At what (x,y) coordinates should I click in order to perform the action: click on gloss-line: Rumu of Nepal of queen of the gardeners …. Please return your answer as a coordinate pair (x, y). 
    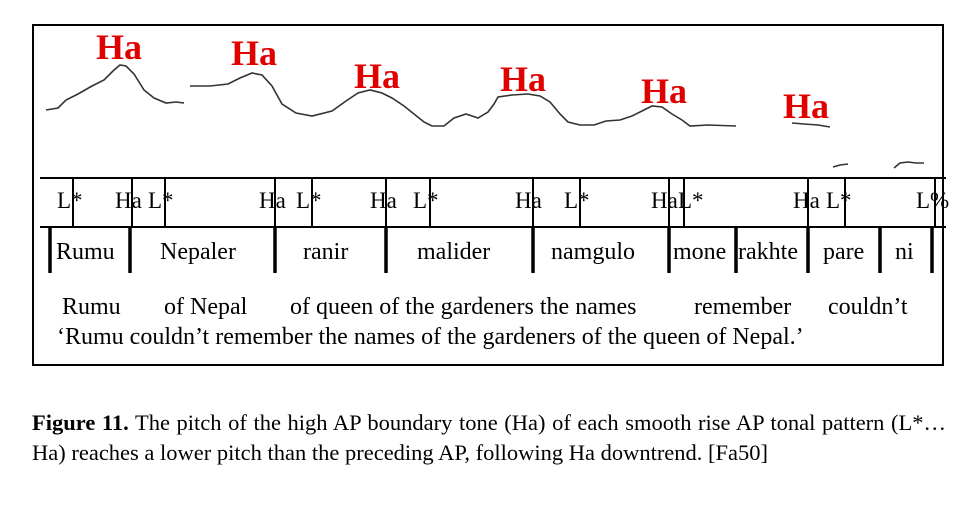
    Looking at the image, I should click on (485, 307).